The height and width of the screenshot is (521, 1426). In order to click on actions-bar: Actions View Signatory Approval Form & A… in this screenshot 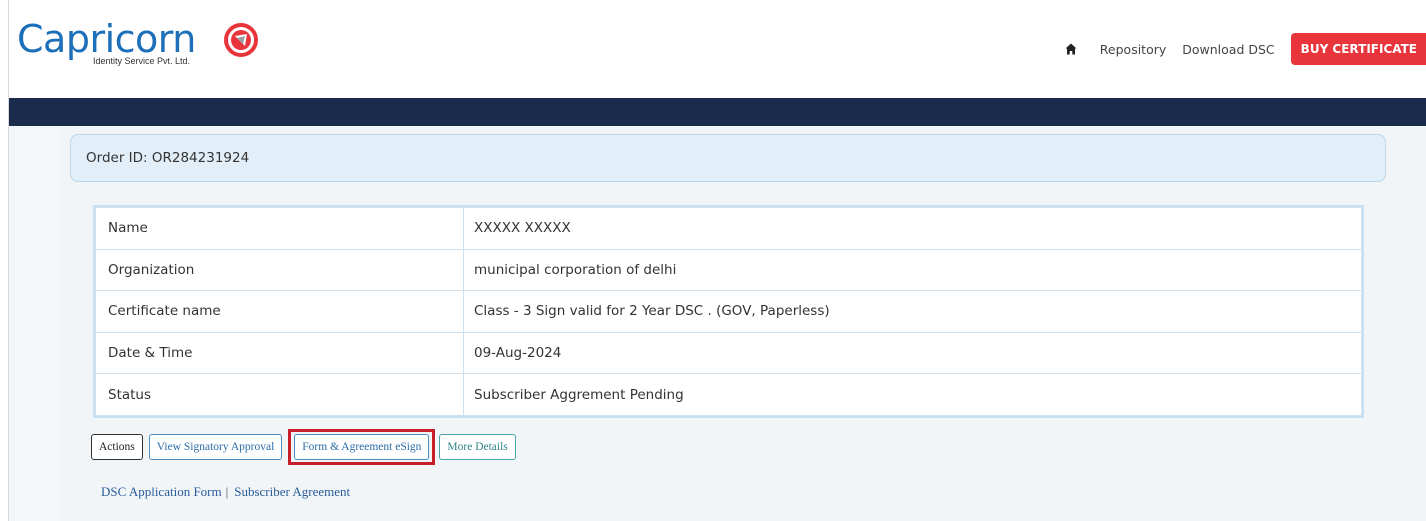, I will do `click(303, 447)`.